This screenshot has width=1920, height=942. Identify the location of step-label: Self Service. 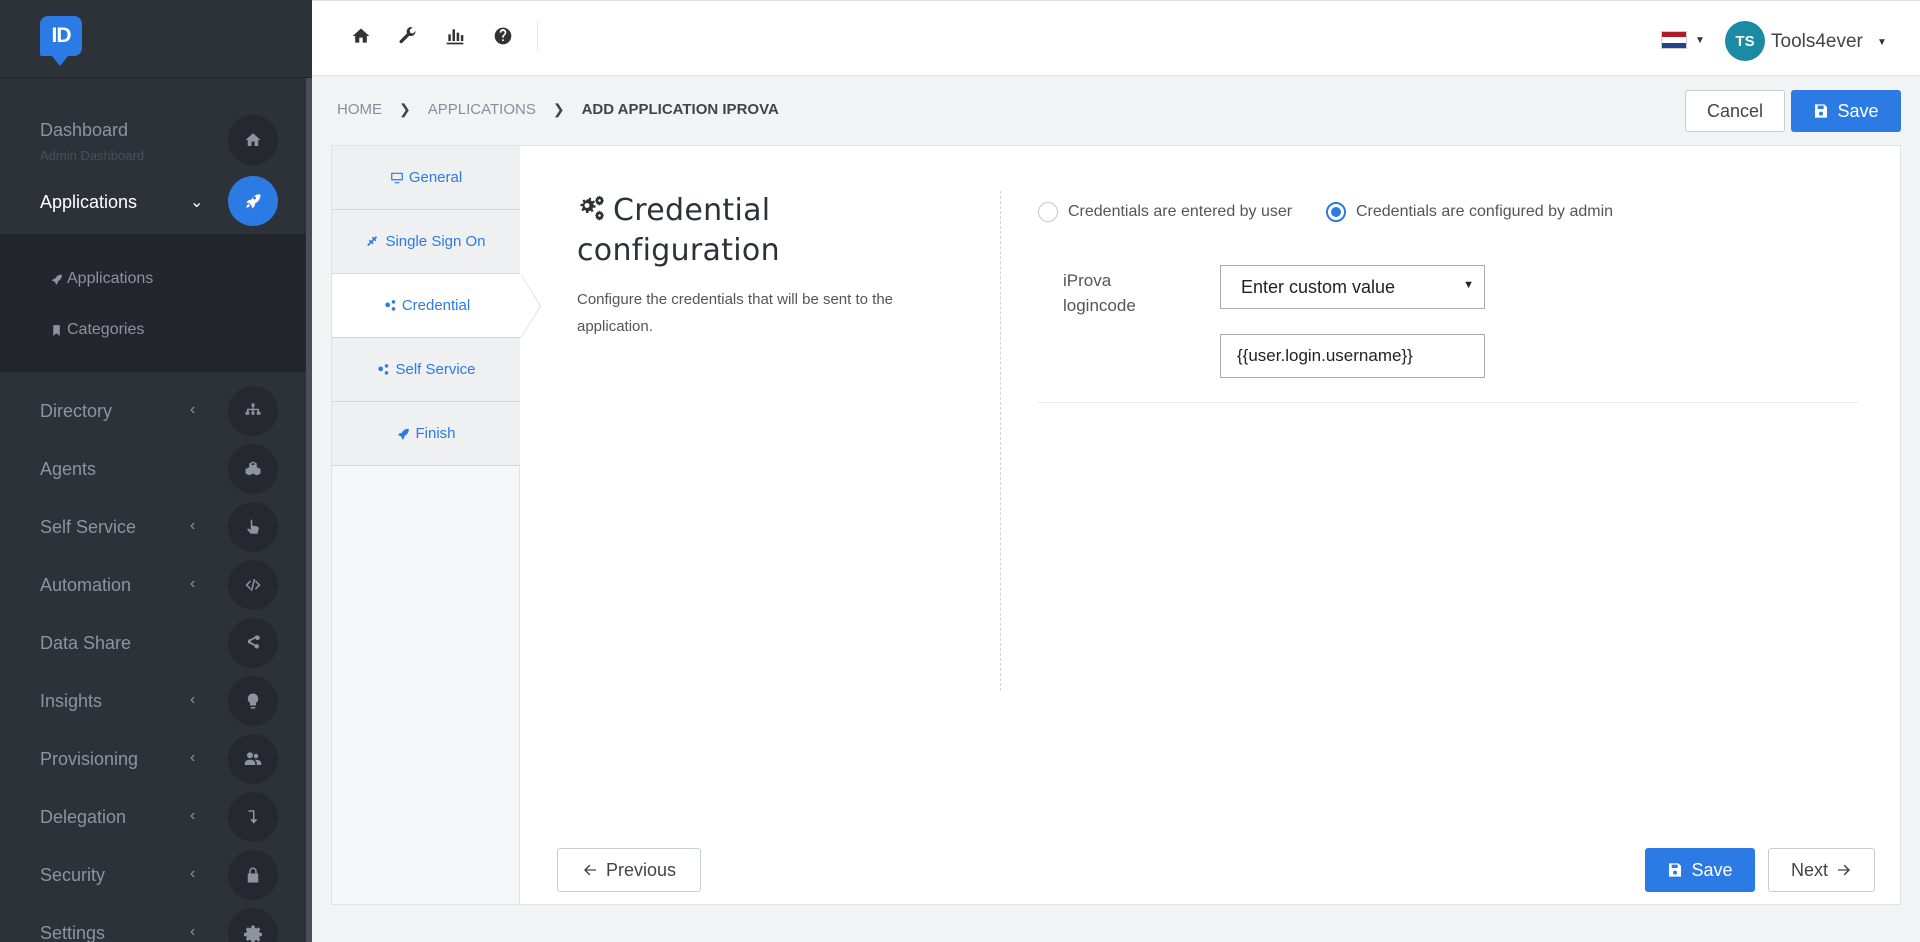
(435, 369).